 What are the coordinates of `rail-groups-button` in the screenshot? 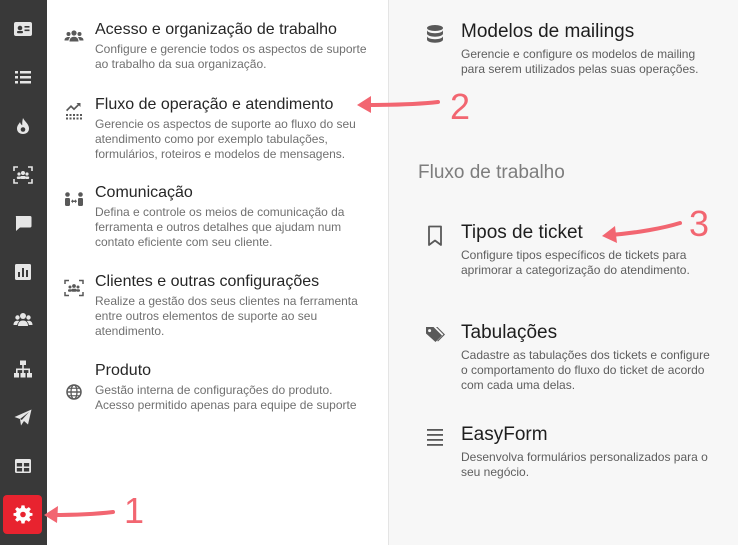 It's located at (23, 175).